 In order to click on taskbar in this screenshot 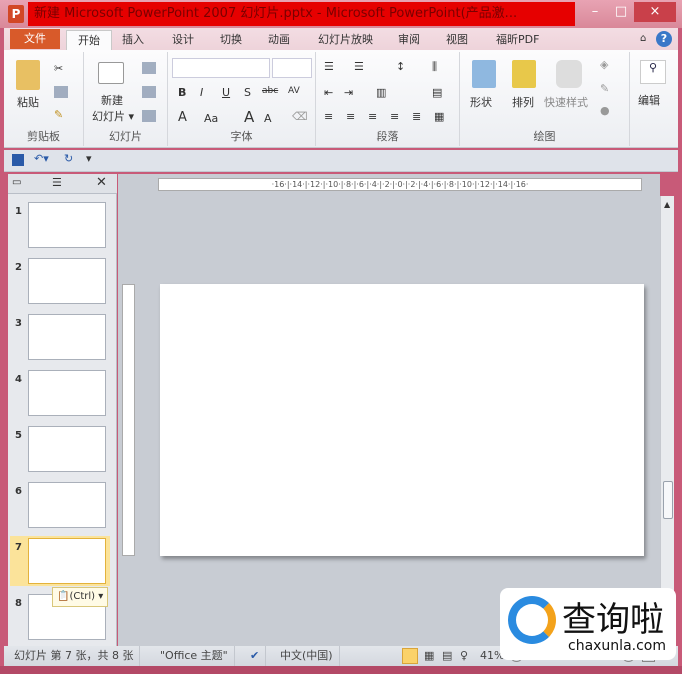, I will do `click(341, 670)`.